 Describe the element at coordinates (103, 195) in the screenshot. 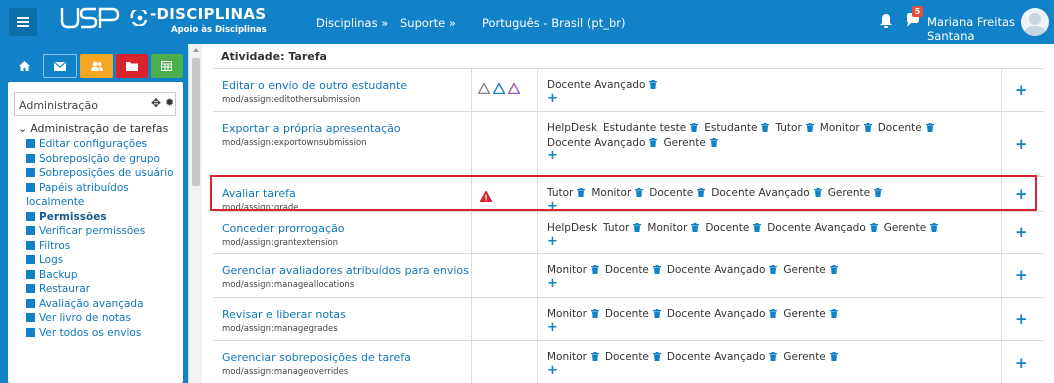

I see `sidebar-item-papeis-atribuidos: Papéis atribuídos localmente` at that location.